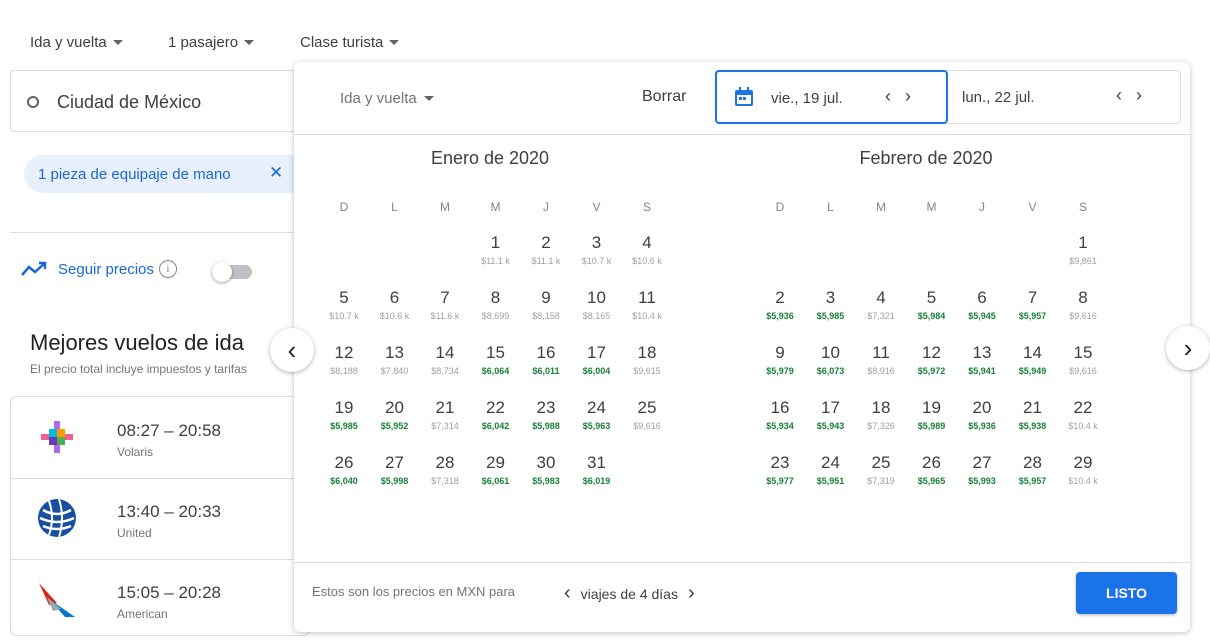  What do you see at coordinates (546, 257) in the screenshot?
I see `calendar-day: 2 $11.1 k` at bounding box center [546, 257].